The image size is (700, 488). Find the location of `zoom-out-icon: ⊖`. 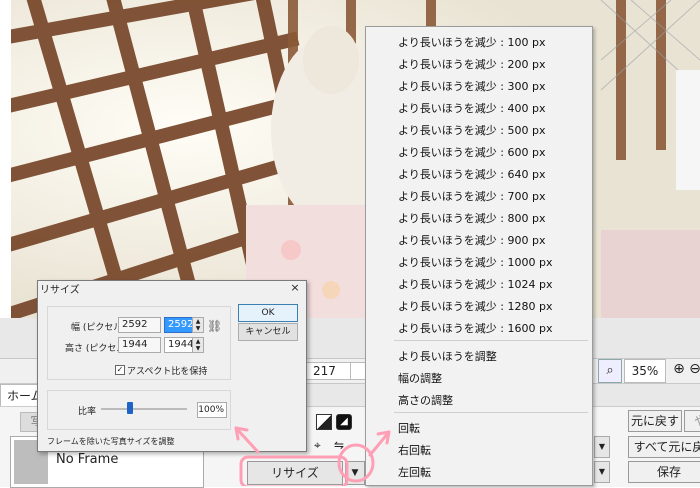

zoom-out-icon: ⊖ is located at coordinates (694, 369).